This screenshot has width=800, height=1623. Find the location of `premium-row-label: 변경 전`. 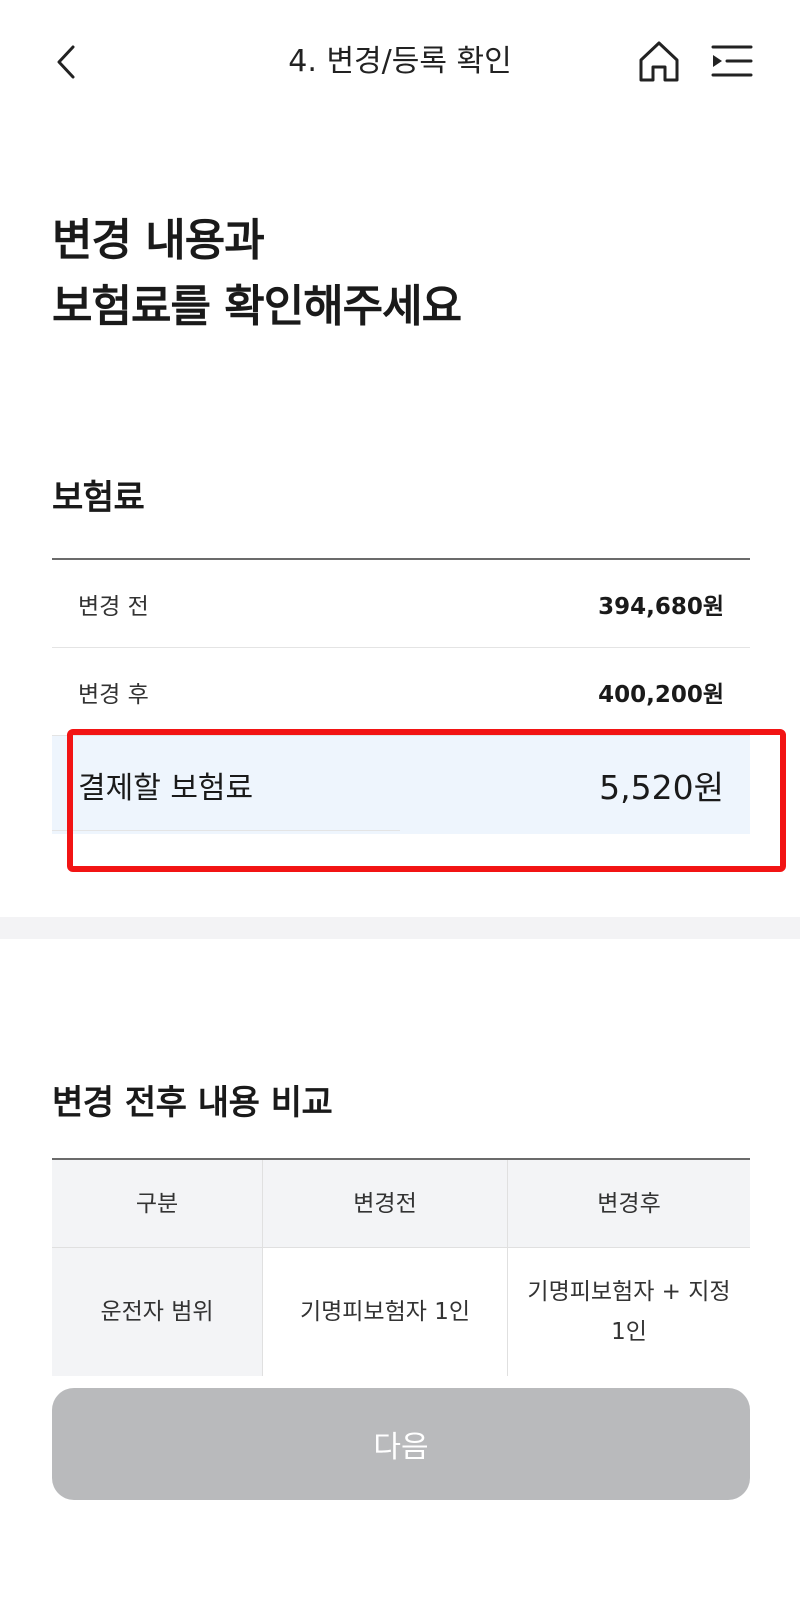

premium-row-label: 변경 전 is located at coordinates (113, 606).